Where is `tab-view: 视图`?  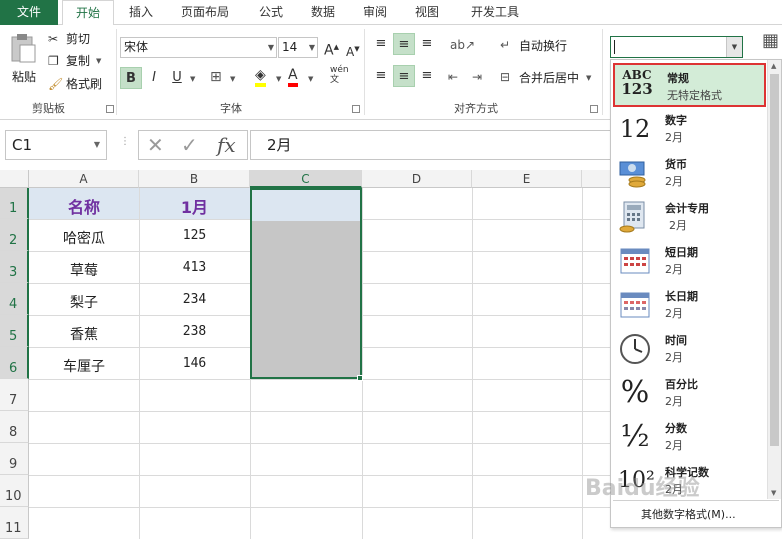 tab-view: 视图 is located at coordinates (427, 12).